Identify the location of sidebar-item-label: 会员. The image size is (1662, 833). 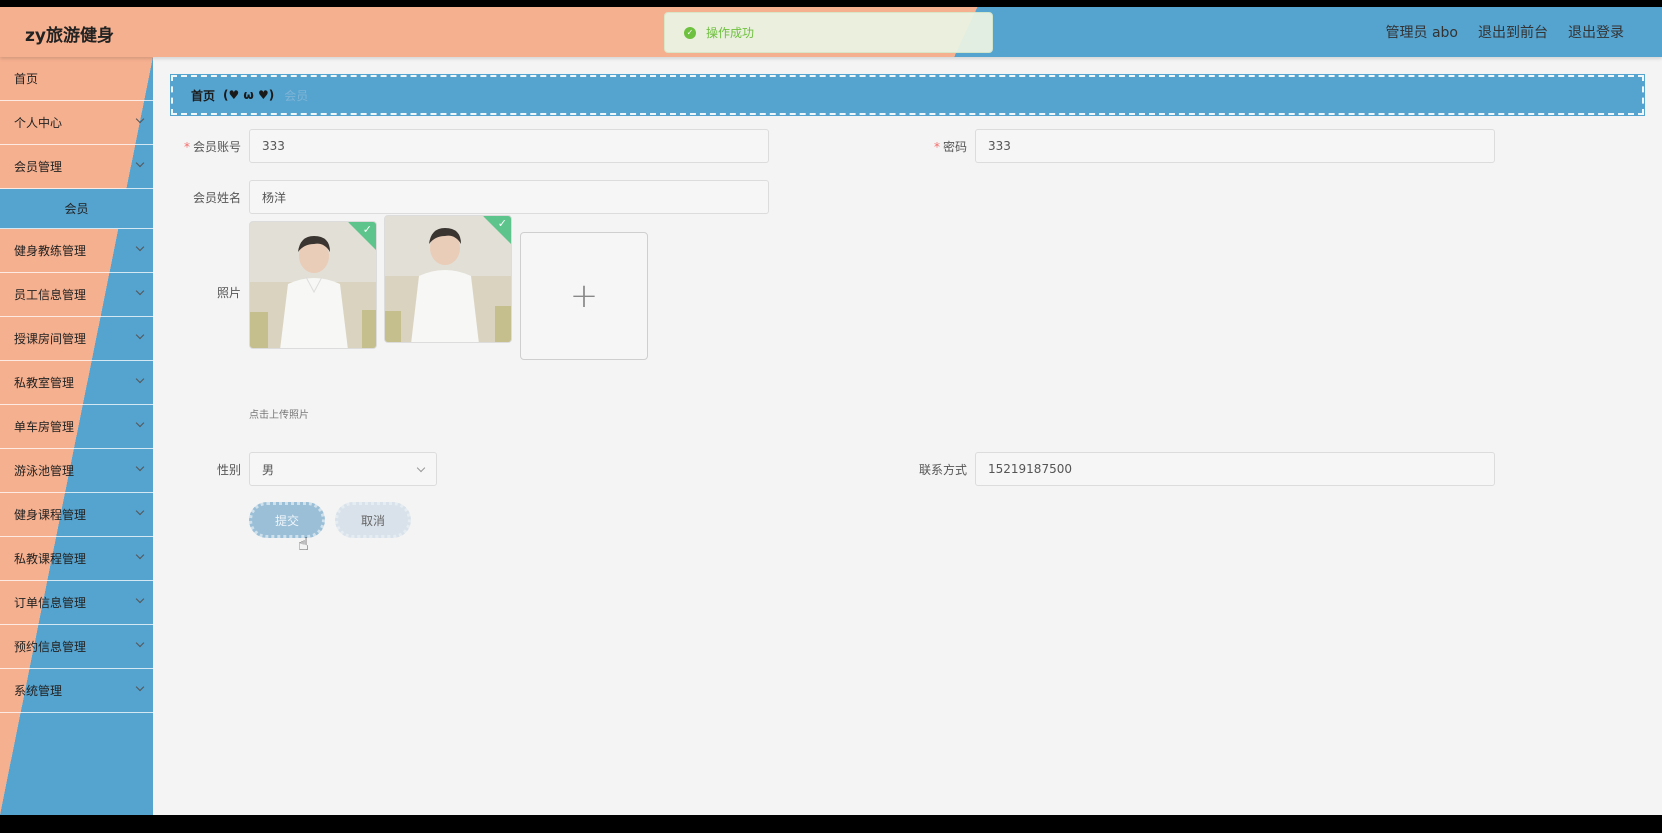
(76, 209).